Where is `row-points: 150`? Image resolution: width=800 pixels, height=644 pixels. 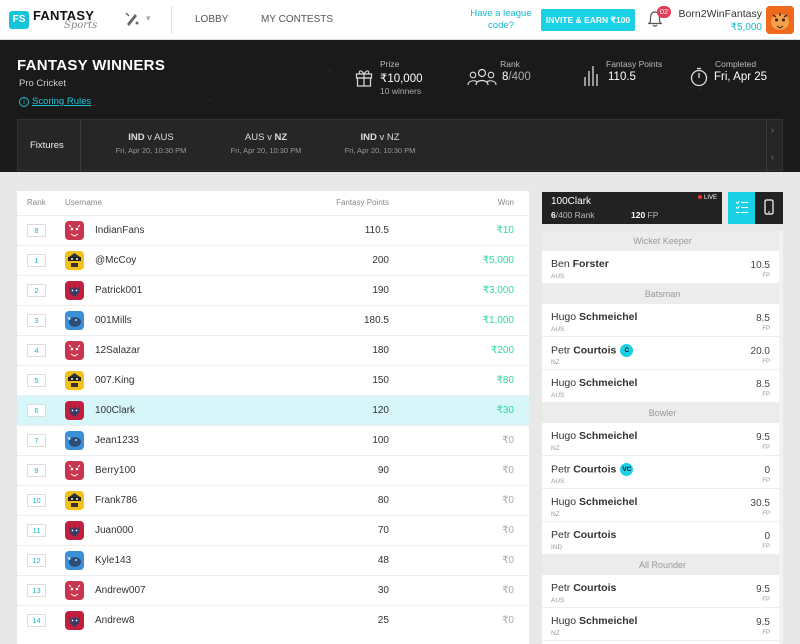 row-points: 150 is located at coordinates (380, 380).